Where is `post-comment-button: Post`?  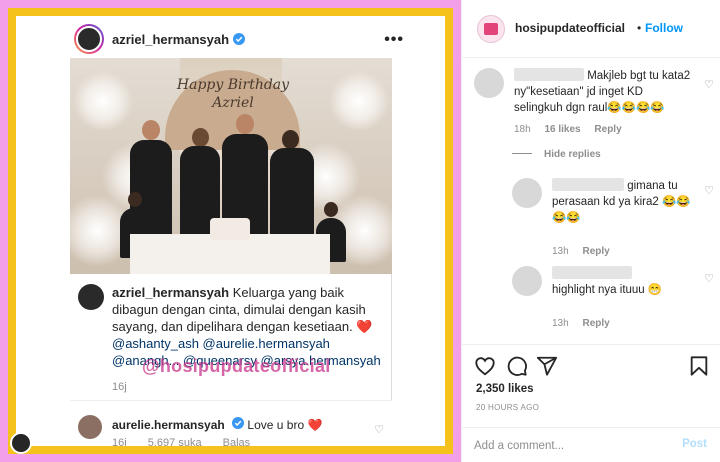
post-comment-button: Post is located at coordinates (694, 444).